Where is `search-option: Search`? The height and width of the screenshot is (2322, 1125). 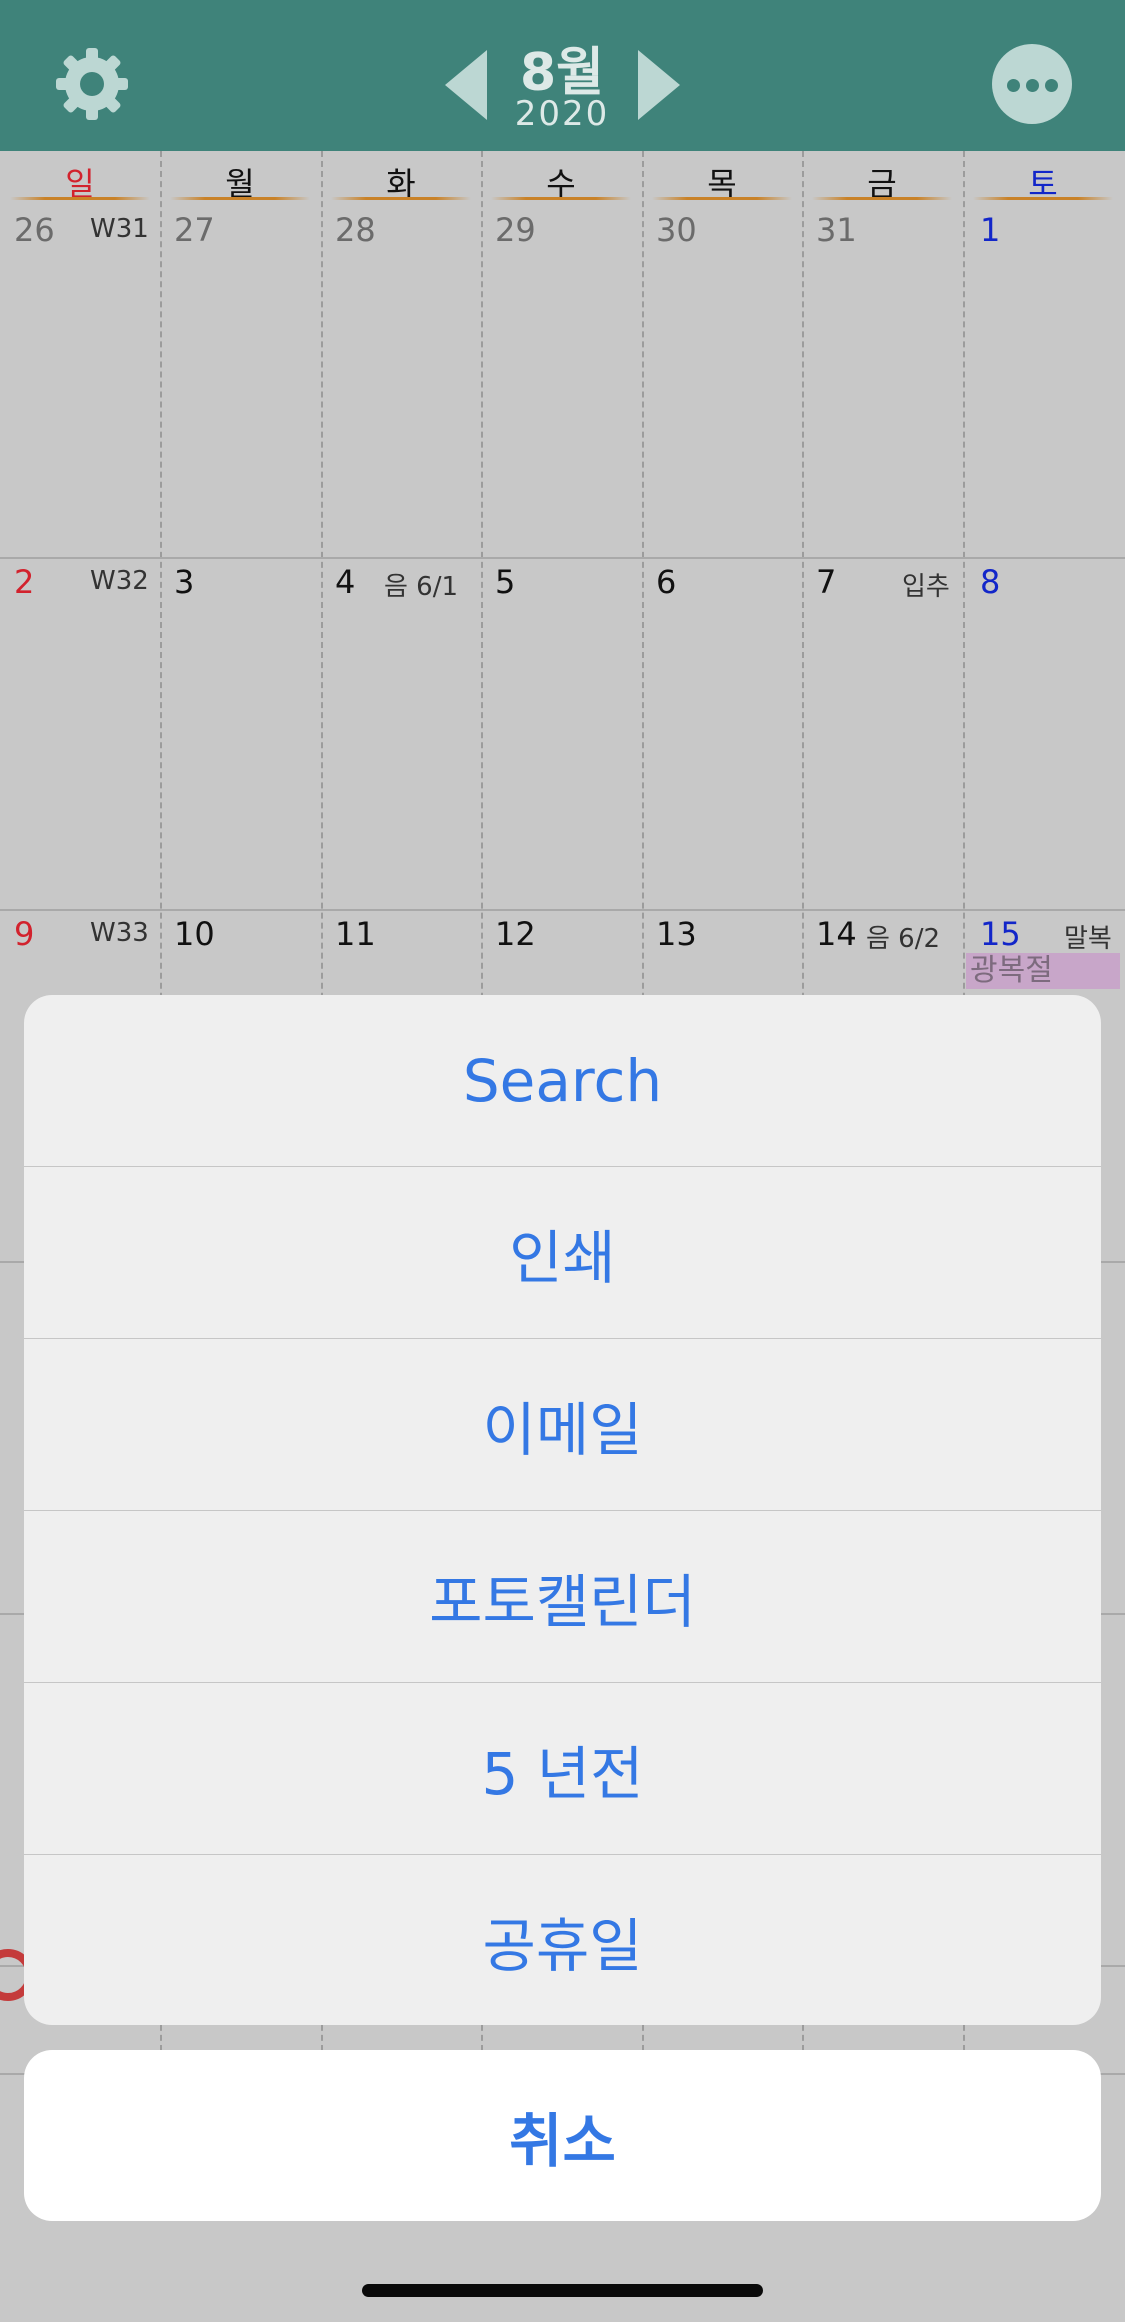 search-option: Search is located at coordinates (562, 1080).